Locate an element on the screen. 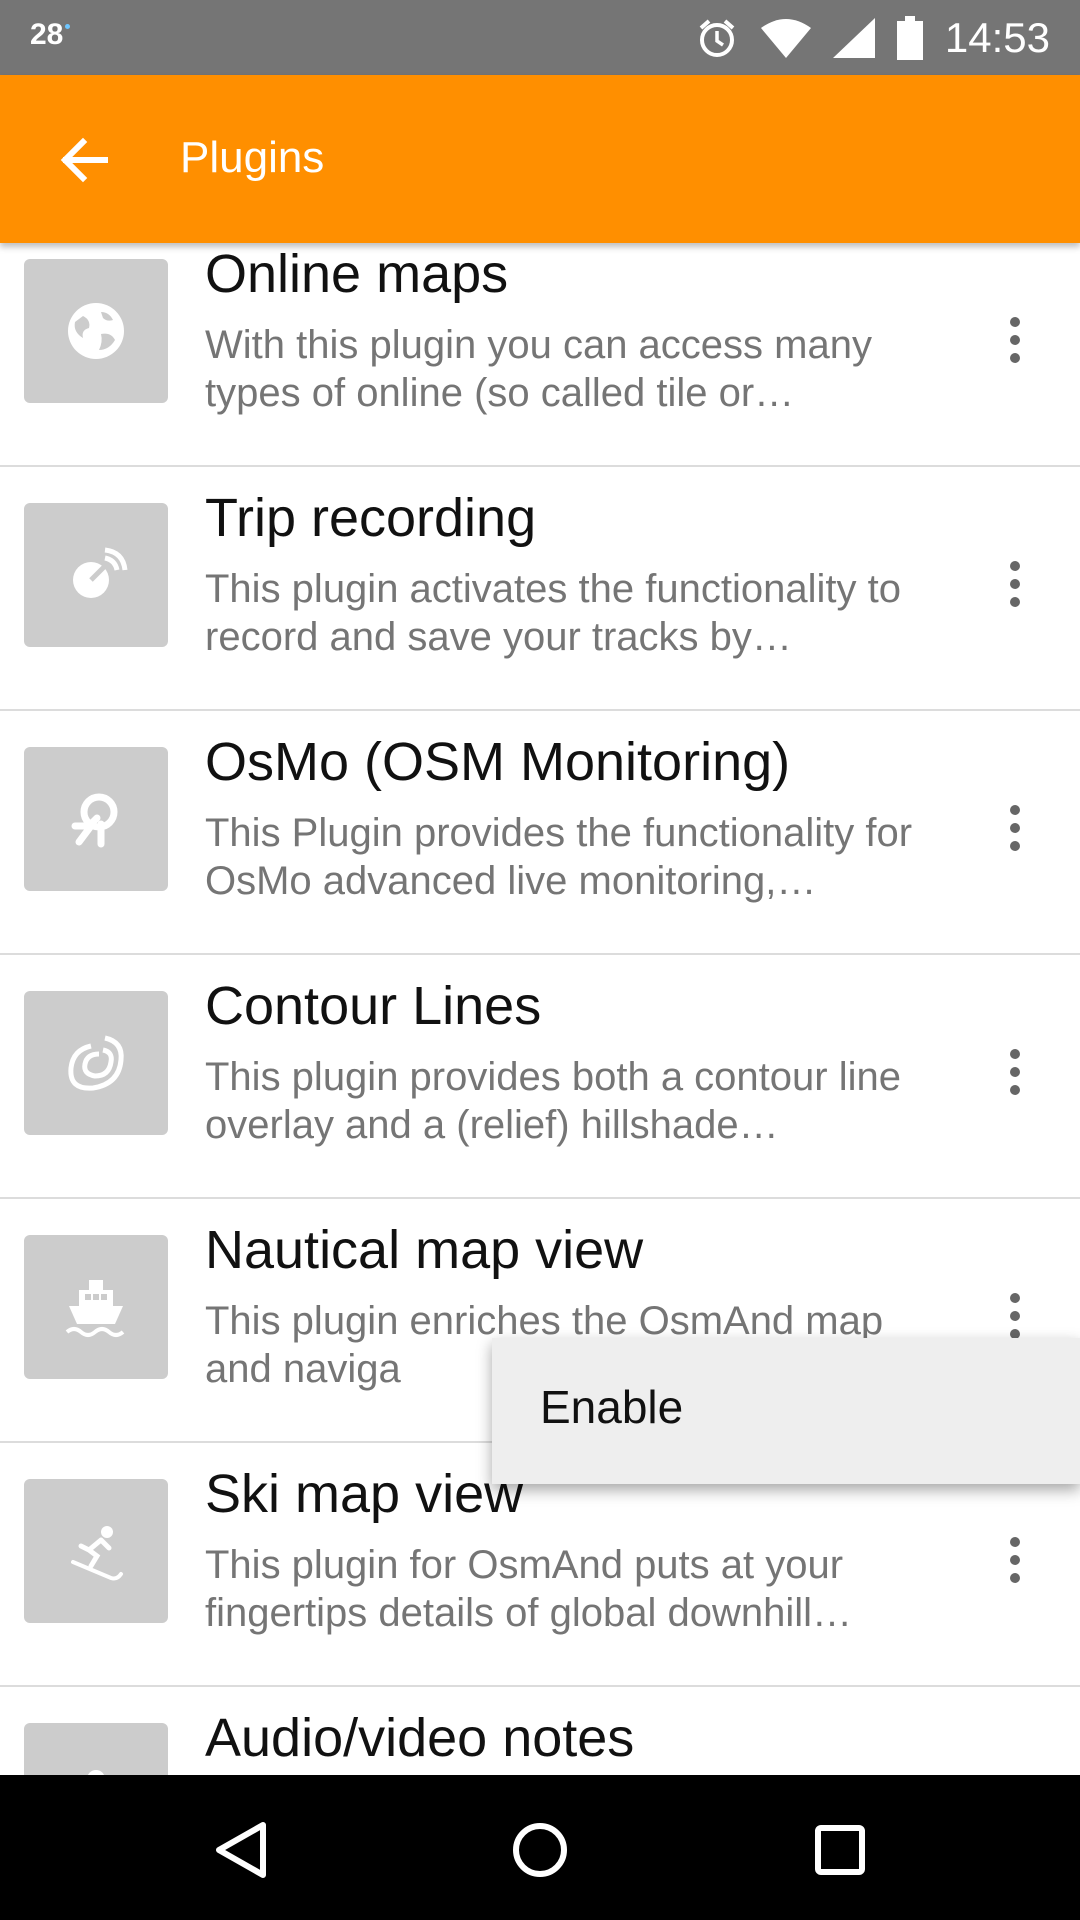 This screenshot has height=1920, width=1080. plugin-title: Contour Lines is located at coordinates (373, 1006).